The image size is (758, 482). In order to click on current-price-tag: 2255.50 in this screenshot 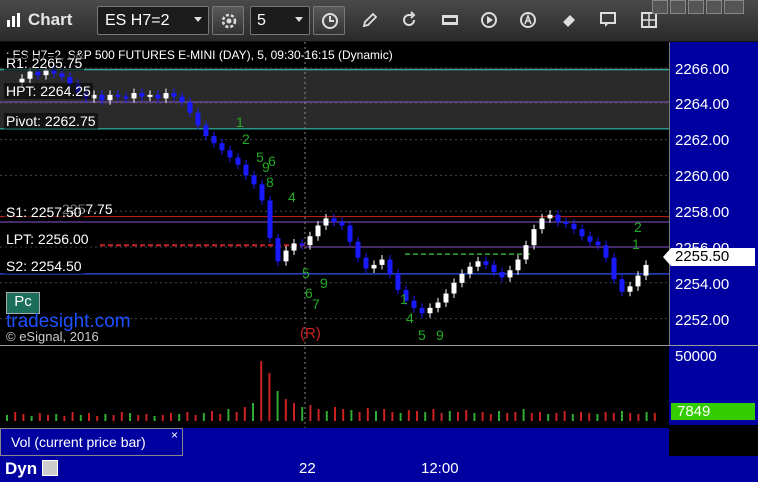, I will do `click(709, 257)`.